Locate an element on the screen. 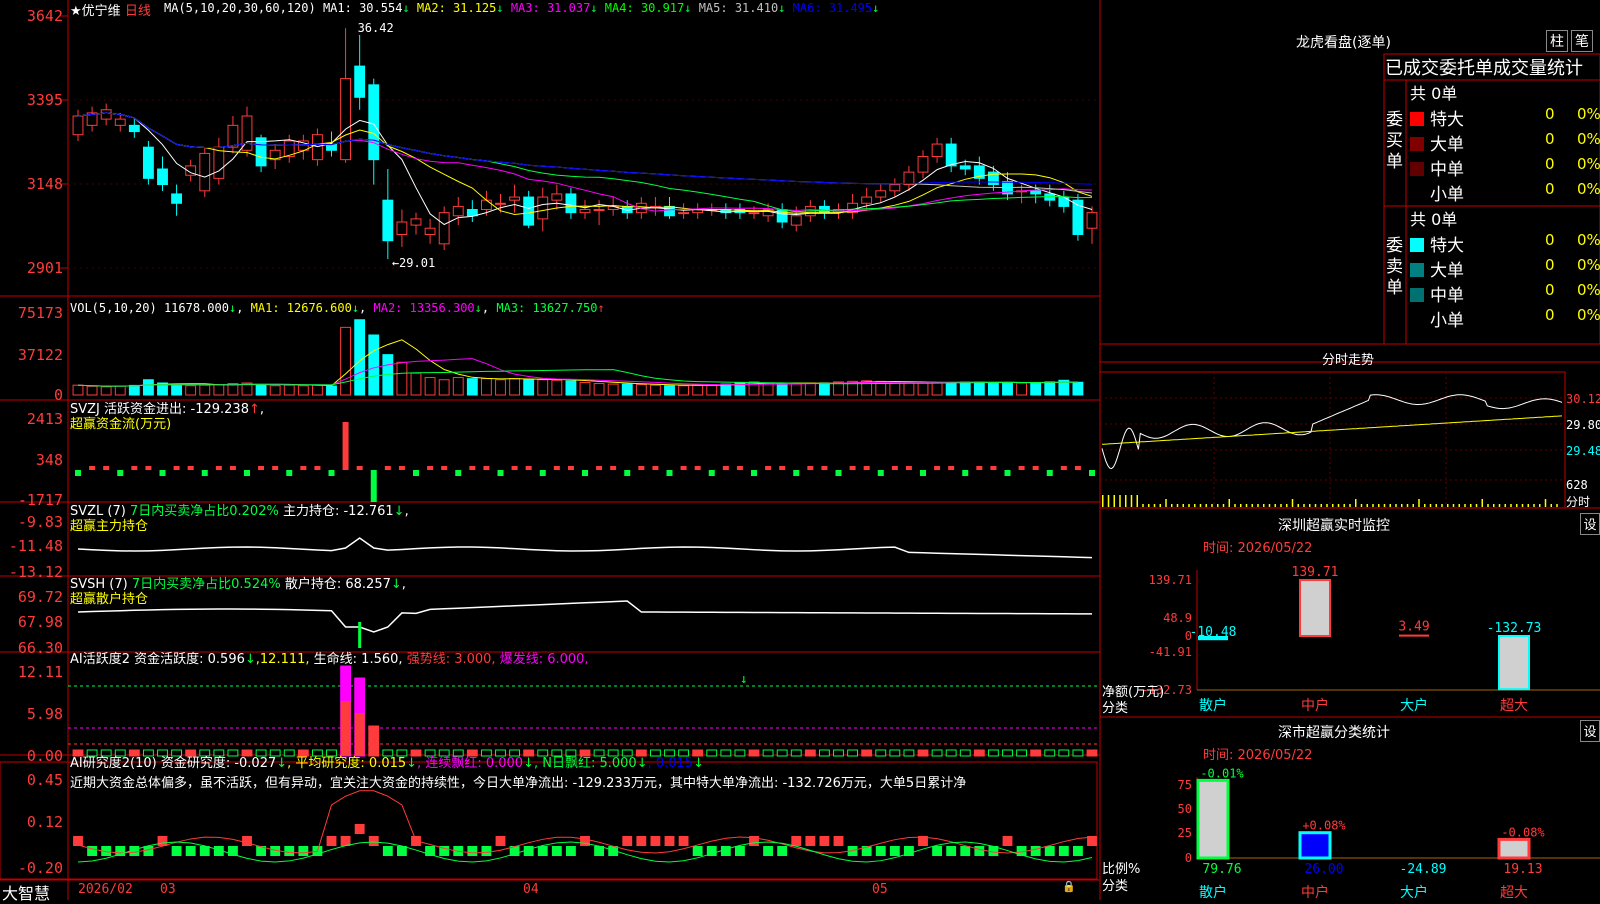 This screenshot has width=1600, height=904. monitor-axis-label-1: 48.9 is located at coordinates (1177, 618).